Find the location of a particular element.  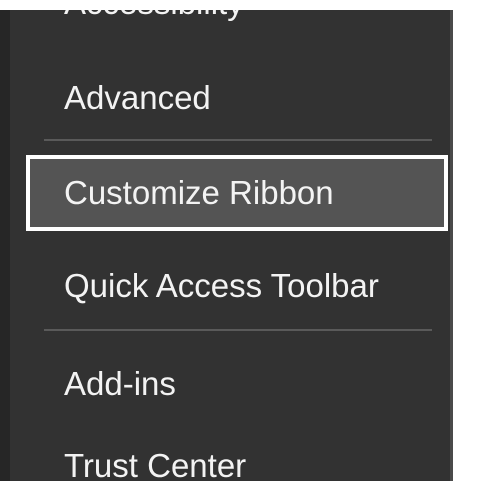

nav-item-label: Quick Access Toolbar is located at coordinates (221, 285).